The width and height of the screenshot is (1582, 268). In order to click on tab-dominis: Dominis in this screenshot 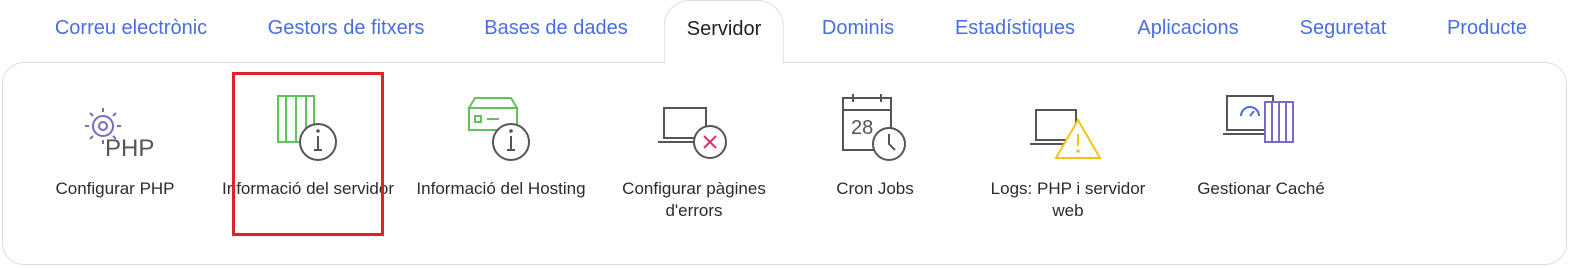, I will do `click(858, 30)`.